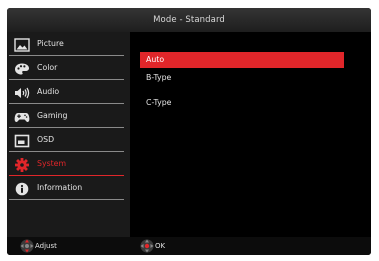 This screenshot has width=379, height=261. Describe the element at coordinates (66, 199) in the screenshot. I see `divider` at that location.